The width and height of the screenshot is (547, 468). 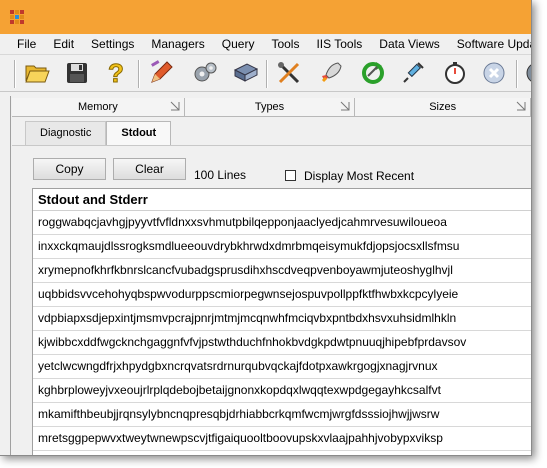 I want to click on title-bar, so click(x=265, y=17).